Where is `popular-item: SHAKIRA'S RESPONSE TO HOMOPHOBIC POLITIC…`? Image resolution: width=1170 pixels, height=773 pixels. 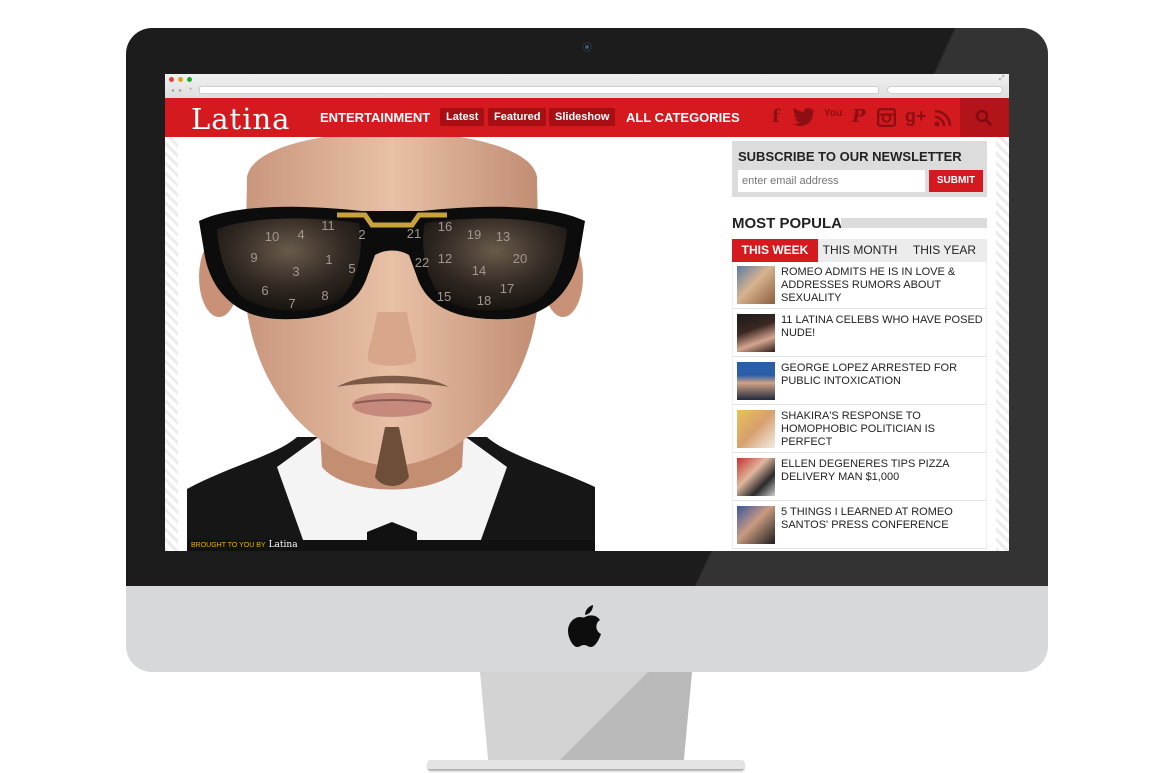 popular-item: SHAKIRA'S RESPONSE TO HOMOPHOBIC POLITIC… is located at coordinates (859, 429).